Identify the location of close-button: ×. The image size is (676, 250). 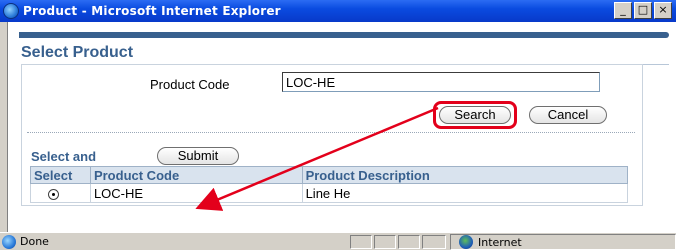
(663, 10).